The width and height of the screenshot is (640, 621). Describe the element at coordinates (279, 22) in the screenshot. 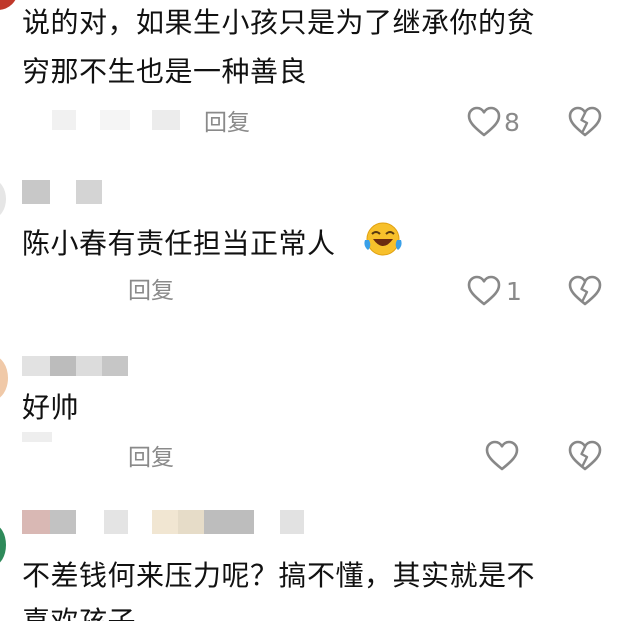

I see `comment-text-line: 说的对，如果生小孩只是为了继承你的贫` at that location.